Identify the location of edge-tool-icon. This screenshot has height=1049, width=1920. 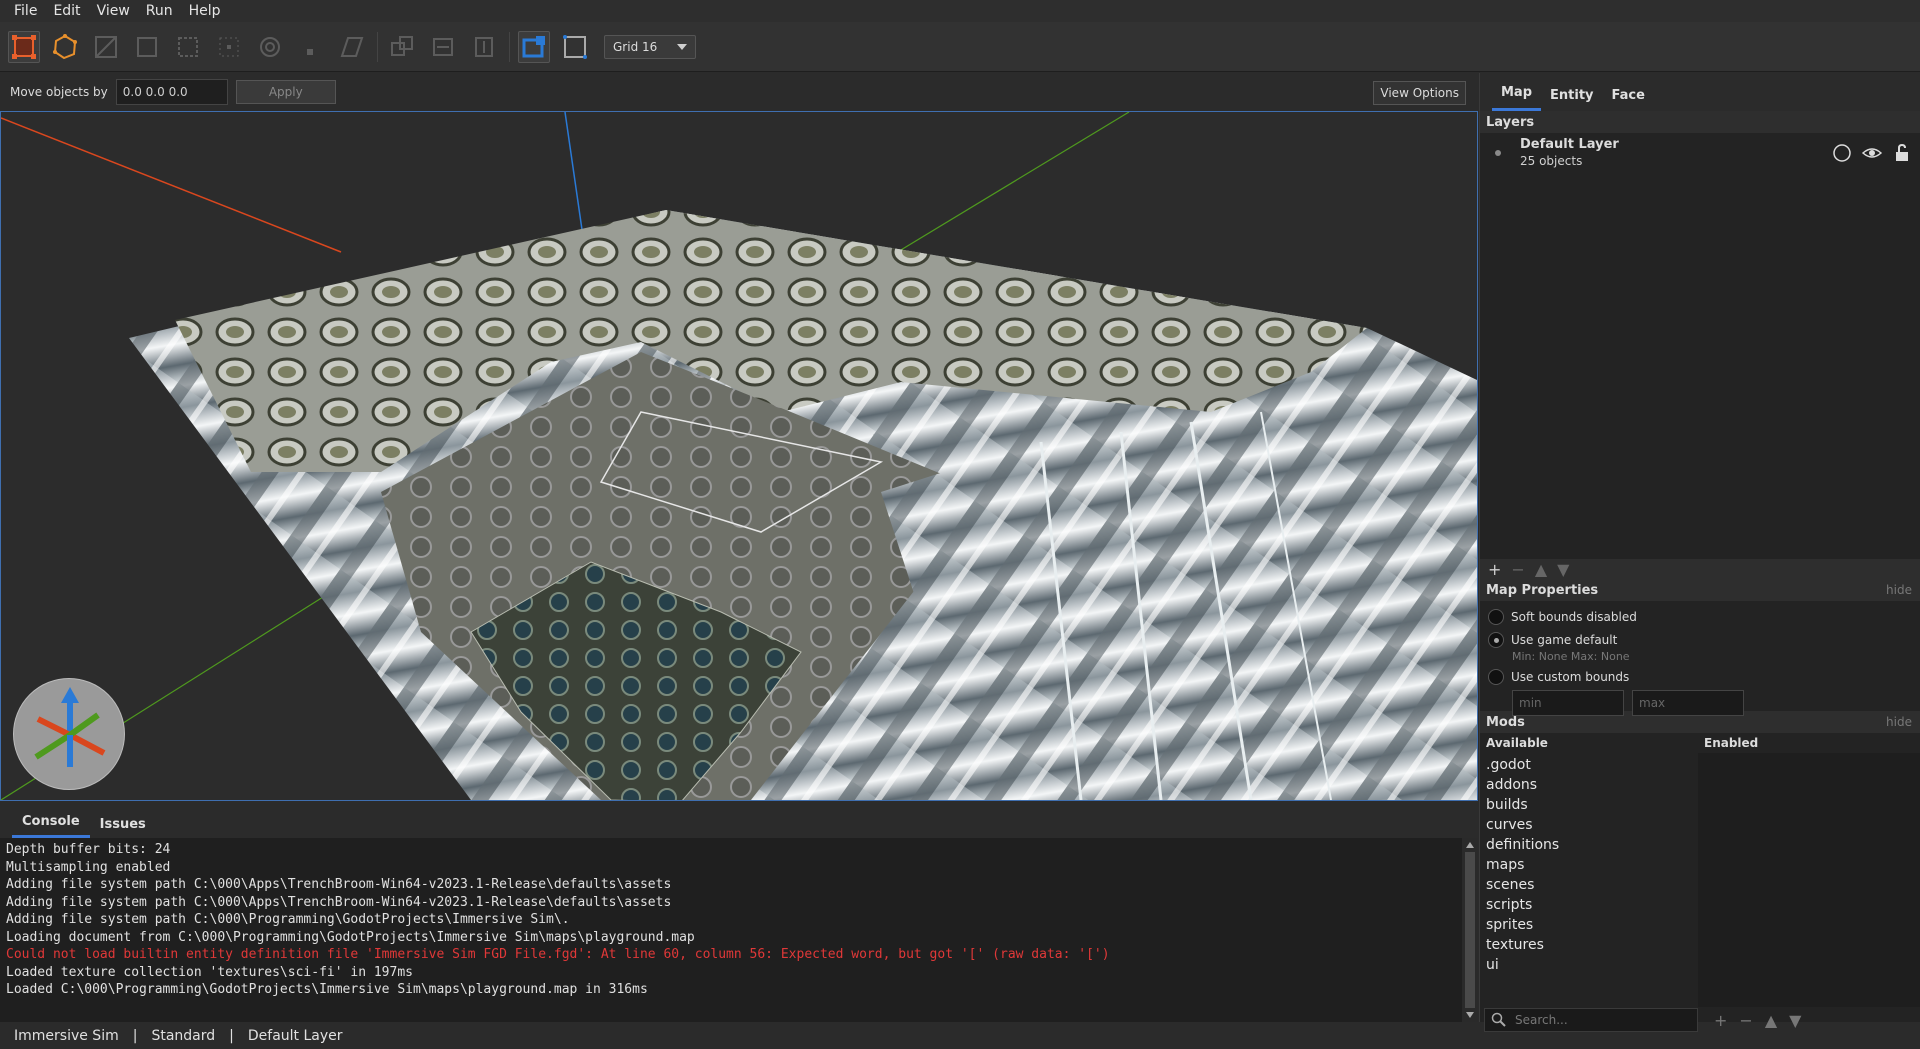
(188, 47).